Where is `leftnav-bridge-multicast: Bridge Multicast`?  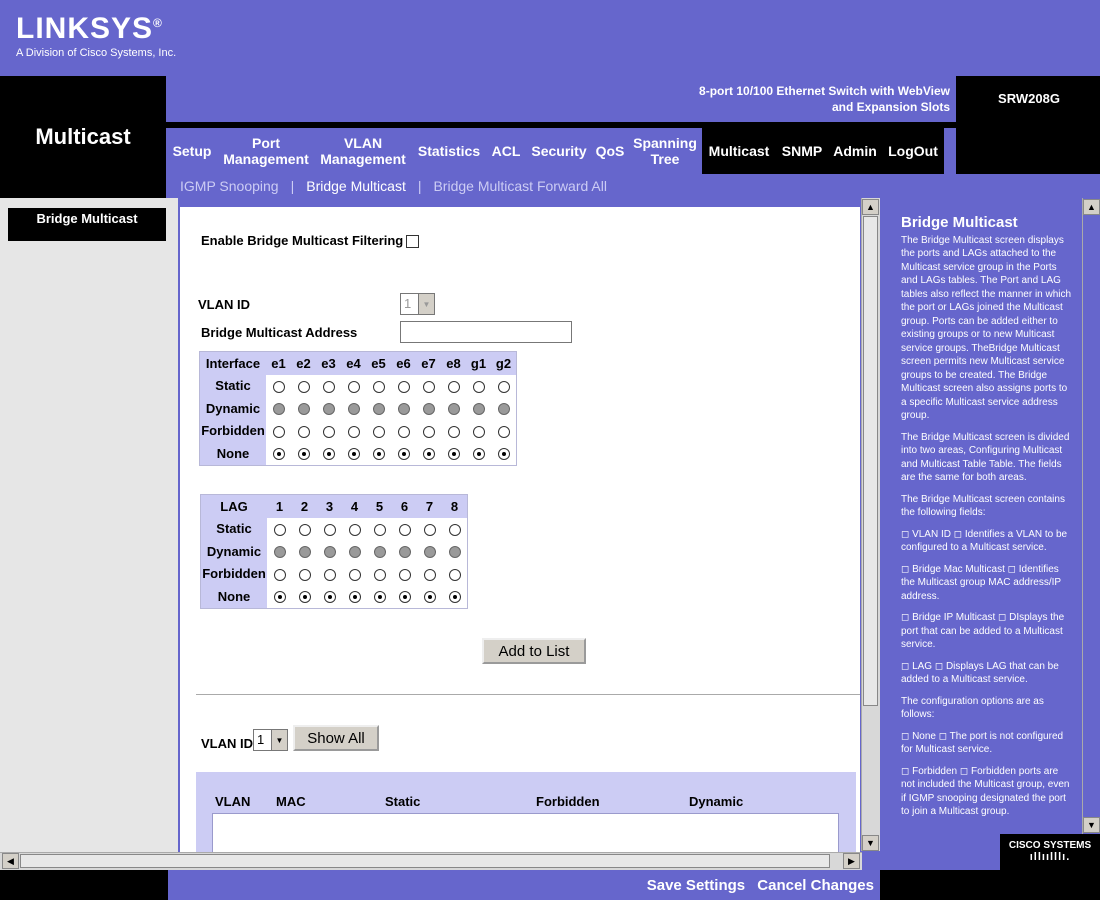
leftnav-bridge-multicast: Bridge Multicast is located at coordinates (87, 224).